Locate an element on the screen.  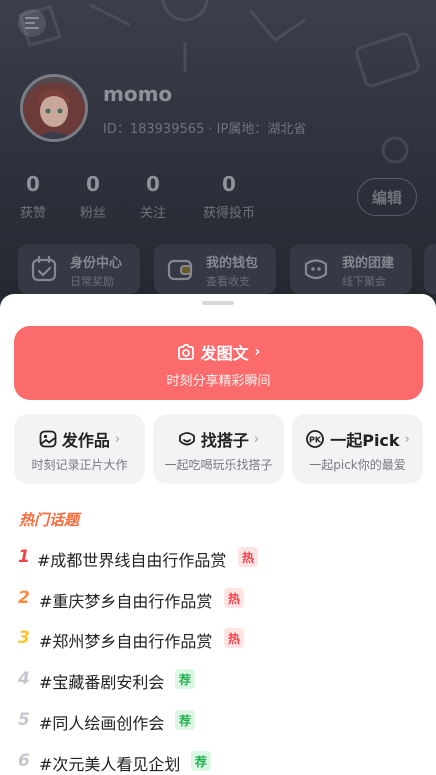
stat-fans: 0 粉丝 is located at coordinates (93, 196).